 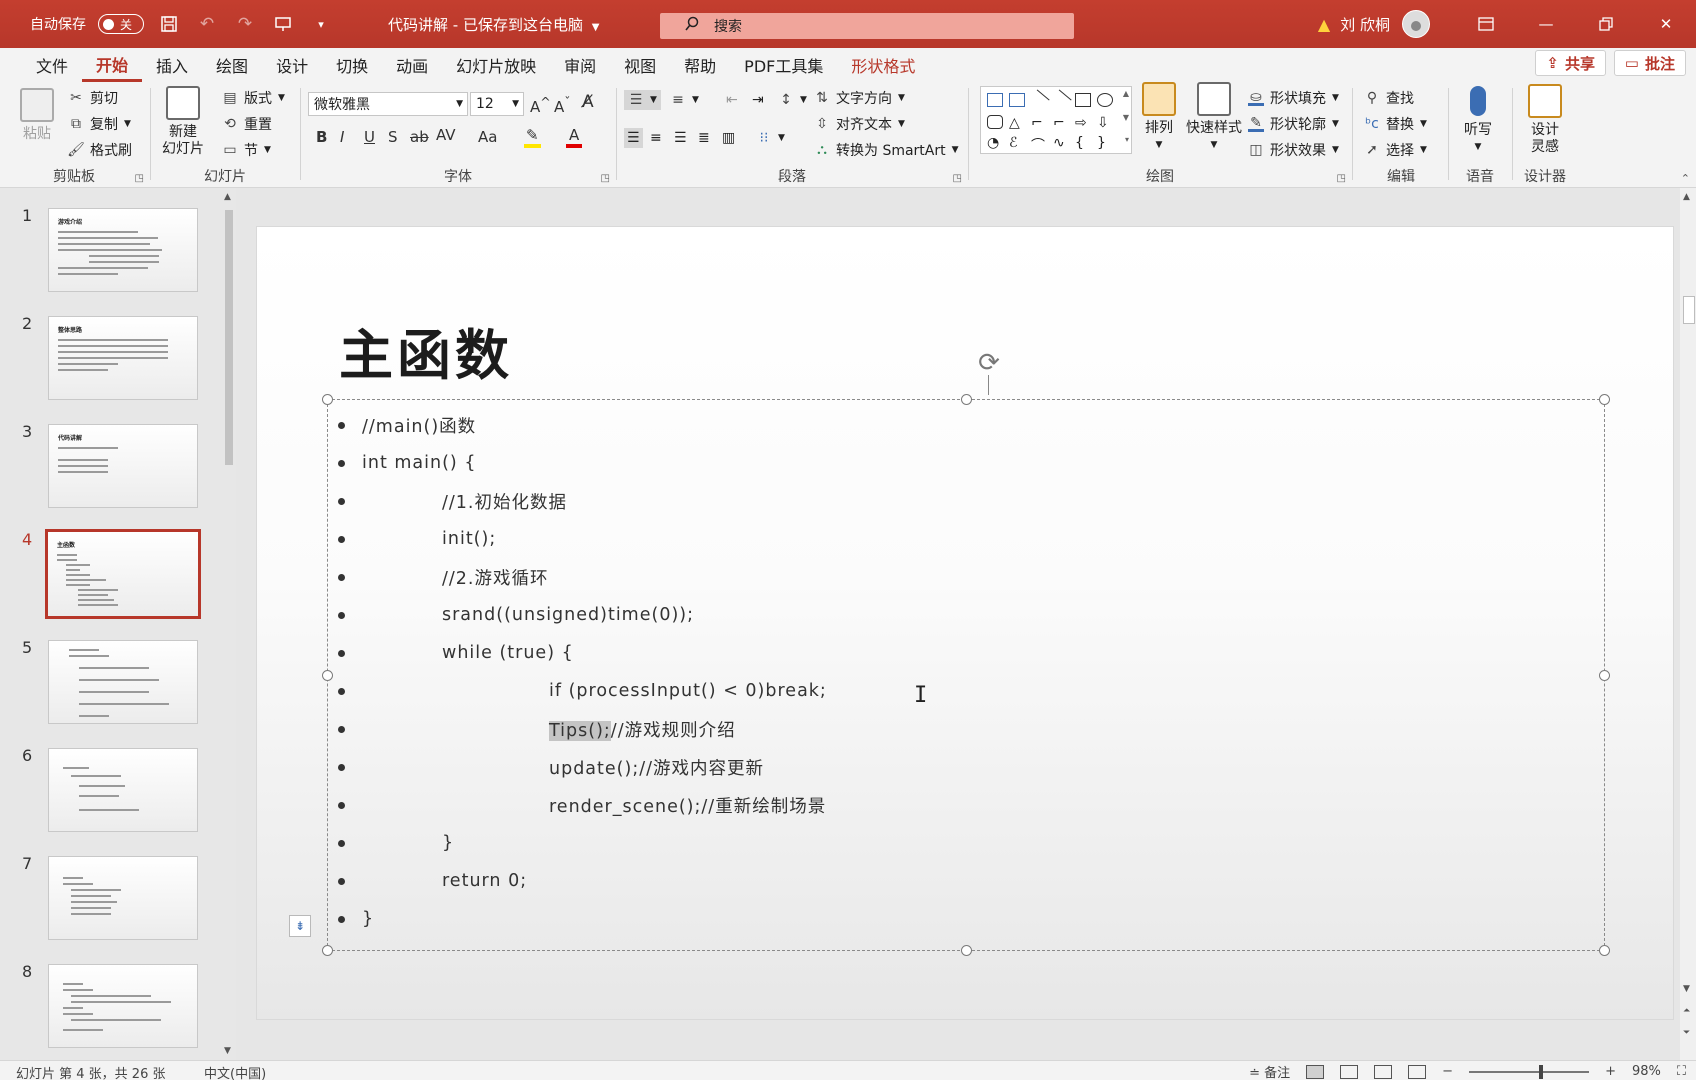 What do you see at coordinates (1039, 100) in the screenshot?
I see `line-shape-icon` at bounding box center [1039, 100].